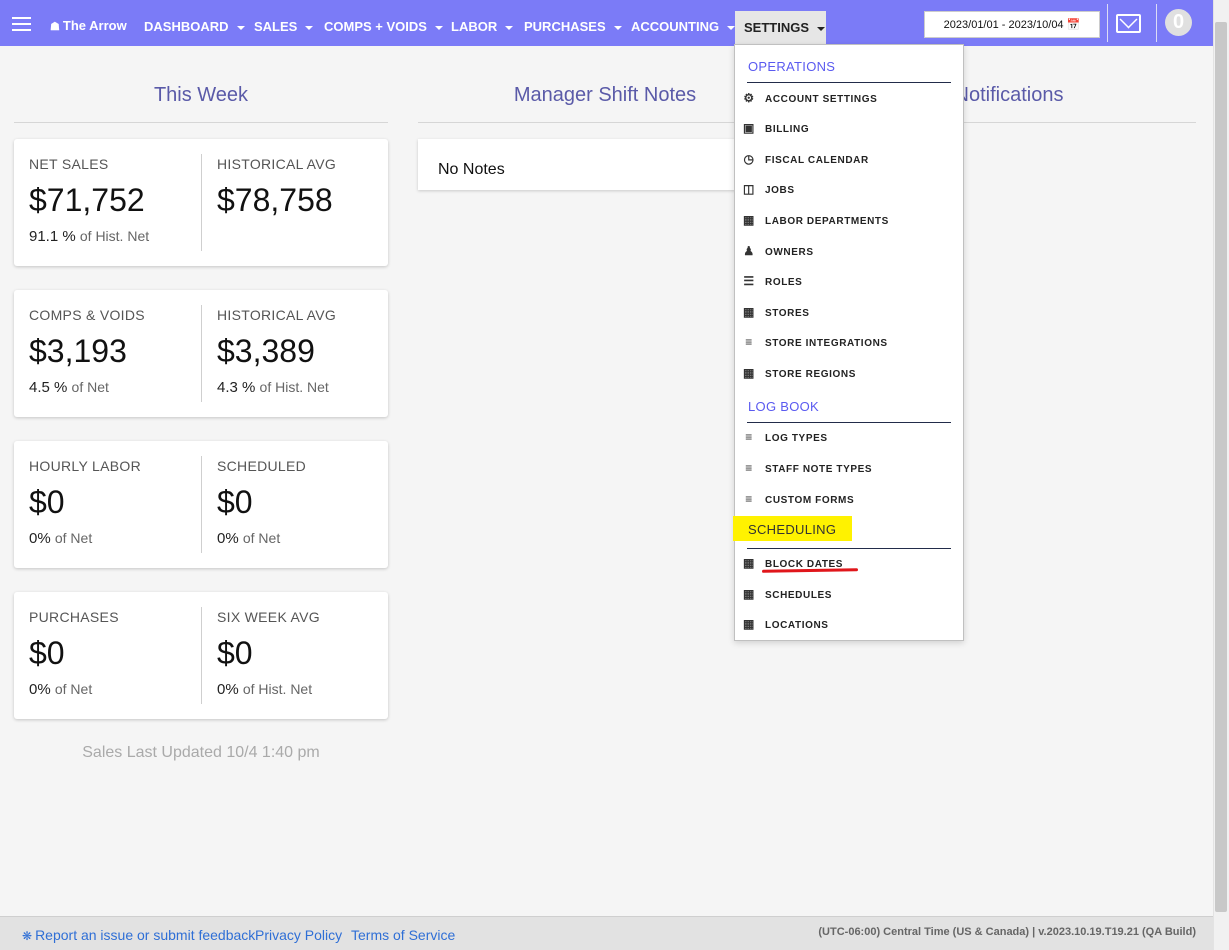 The image size is (1229, 950). I want to click on menu-label: STORE INTEGRATIONS, so click(826, 343).